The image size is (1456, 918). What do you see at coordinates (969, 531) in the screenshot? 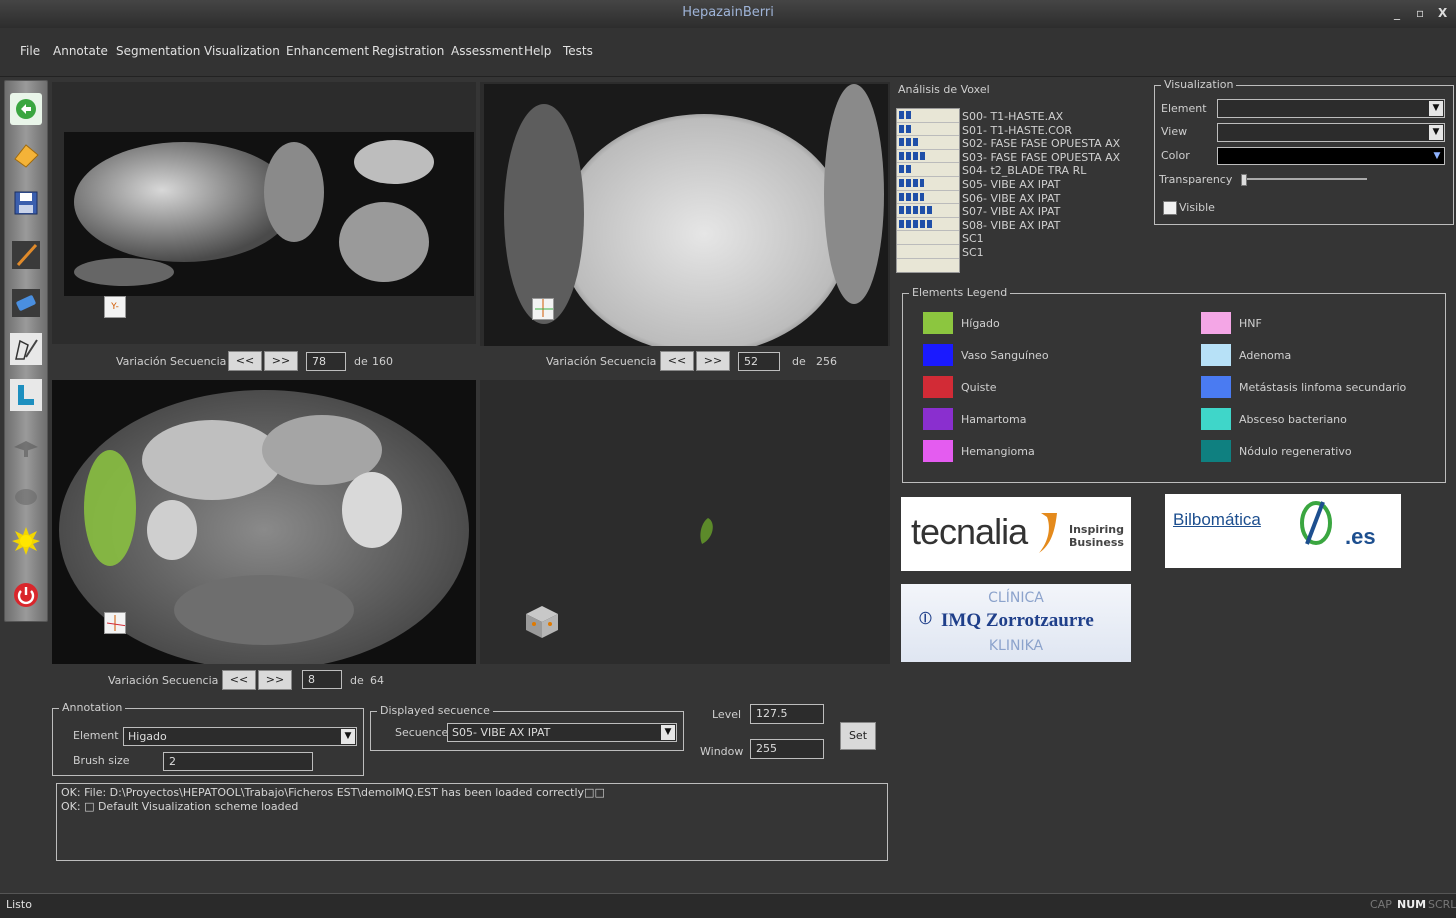
I see `tecnalia-logo-text: tecnalia` at bounding box center [969, 531].